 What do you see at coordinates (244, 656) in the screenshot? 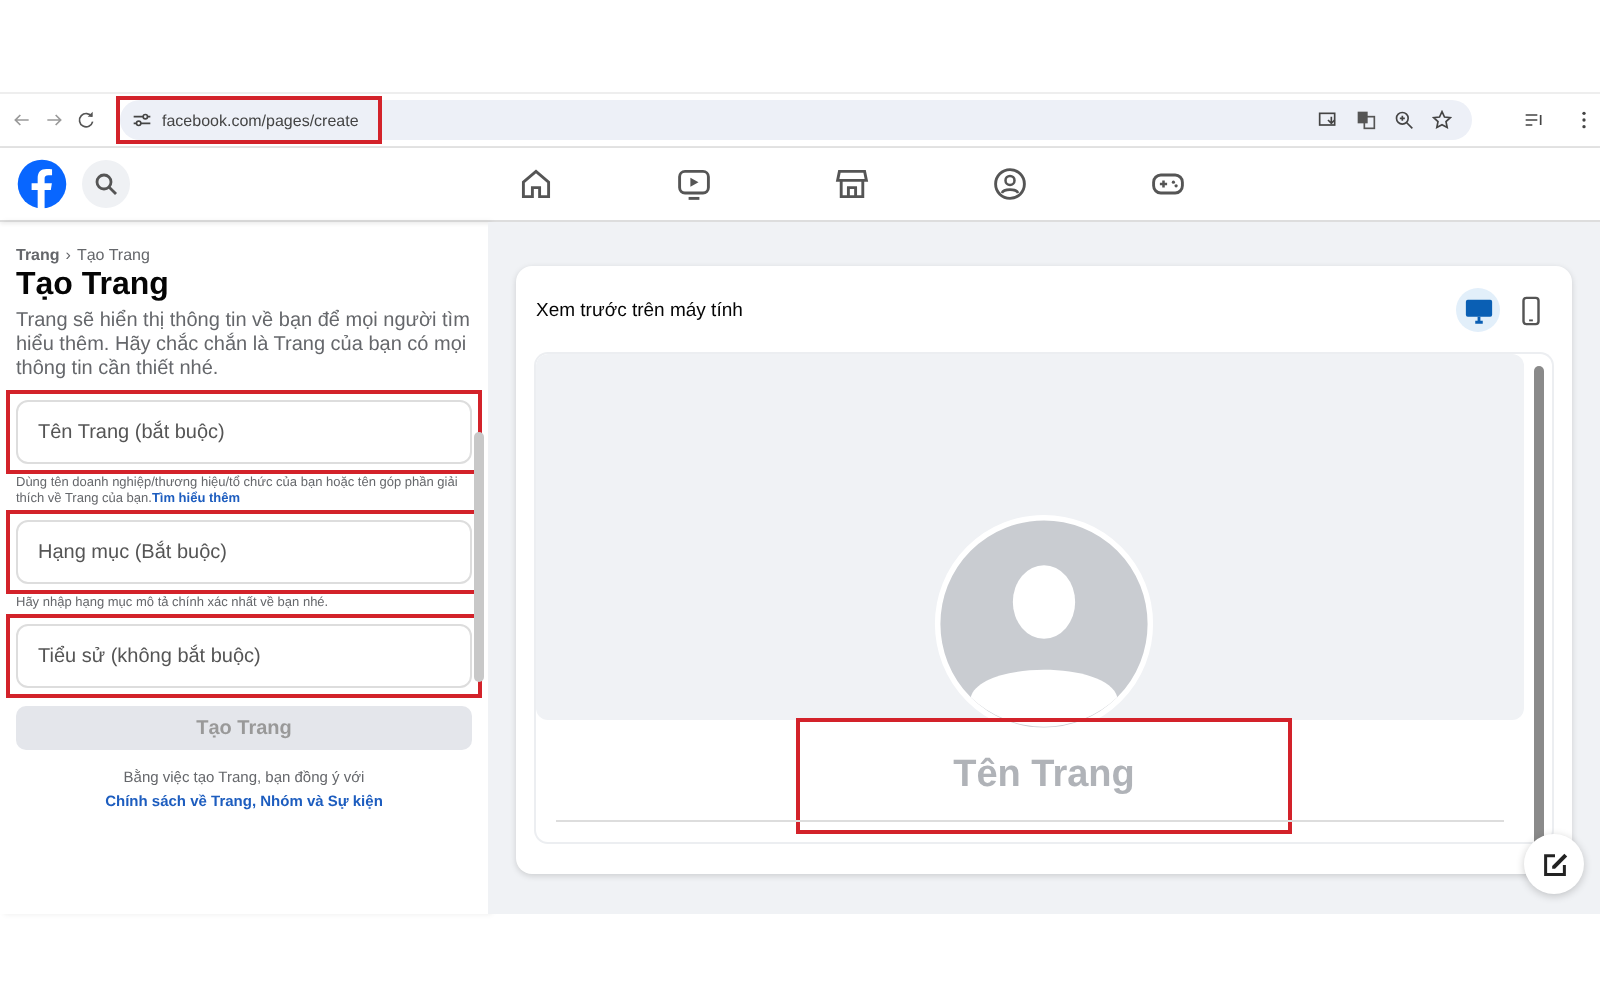
I see `input-field: Tiểu sử (không bắt buộc)` at bounding box center [244, 656].